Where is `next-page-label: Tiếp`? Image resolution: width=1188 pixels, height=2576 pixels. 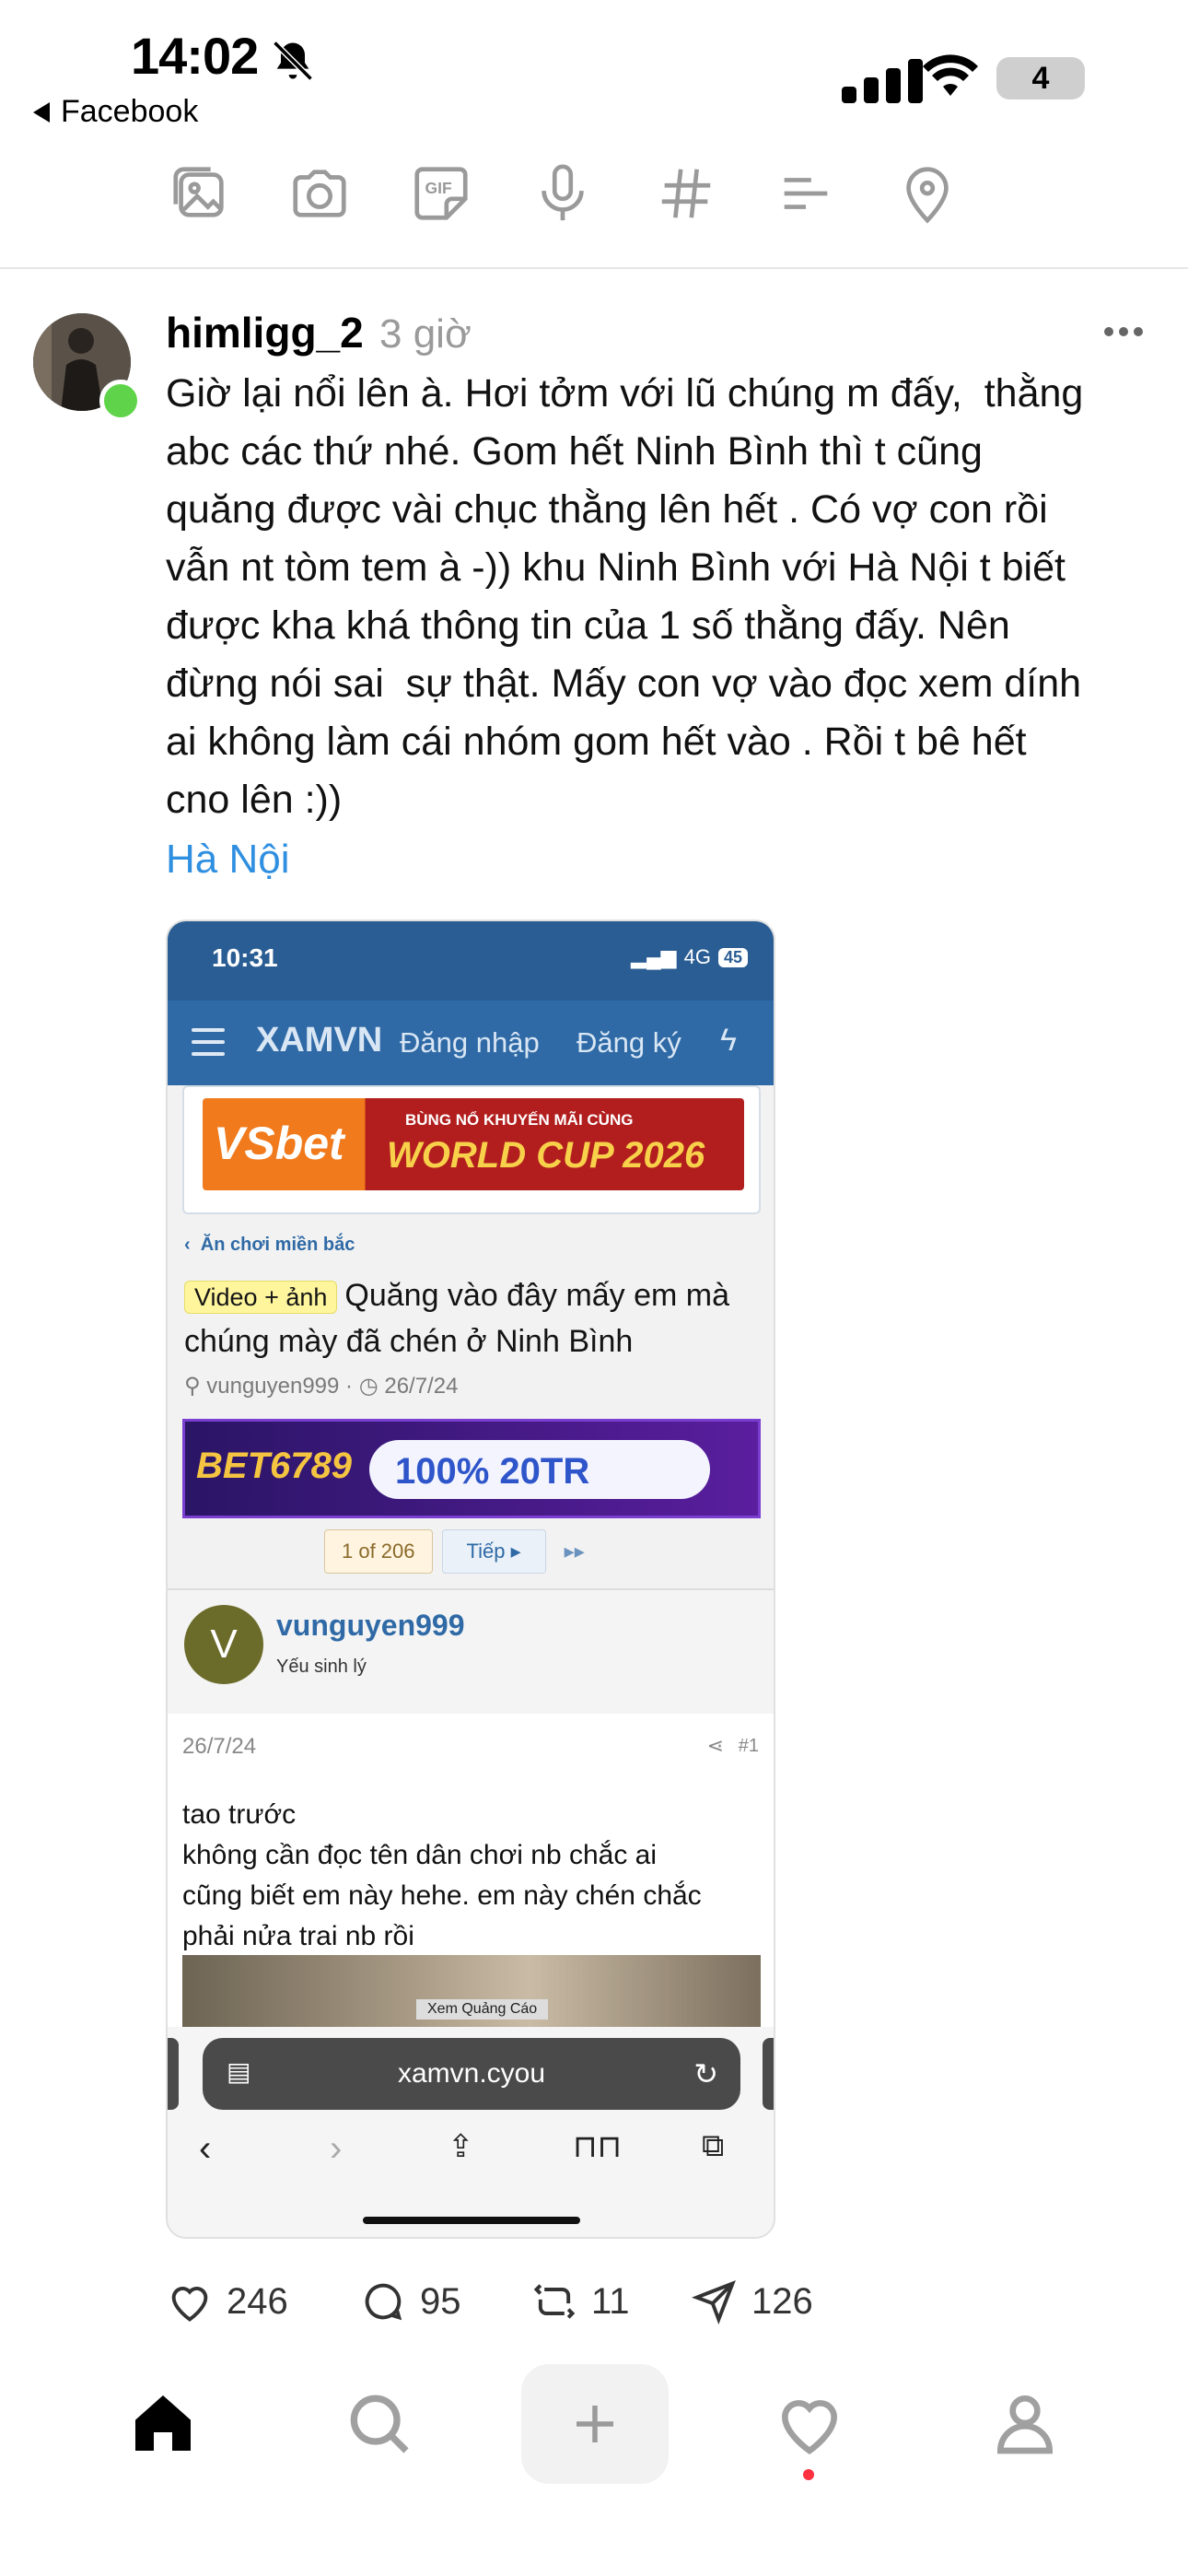 next-page-label: Tiếp is located at coordinates (486, 1551).